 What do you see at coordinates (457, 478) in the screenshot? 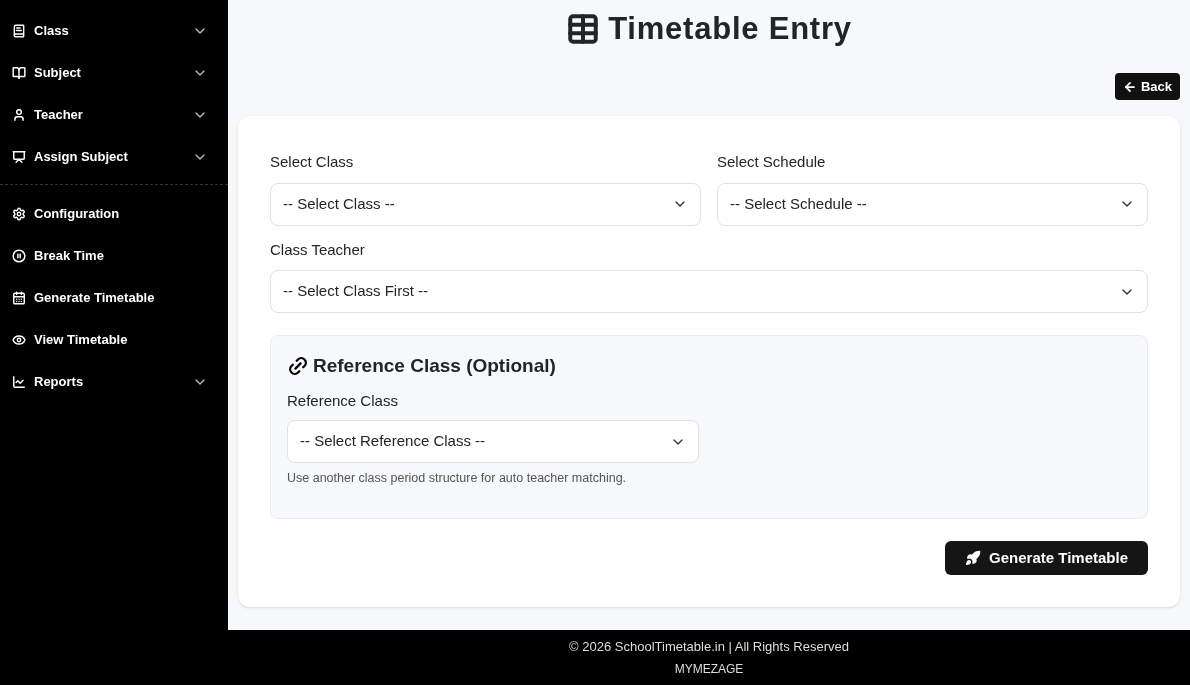
I see `help-text: Use another class period structure for auto teacher matching.` at bounding box center [457, 478].